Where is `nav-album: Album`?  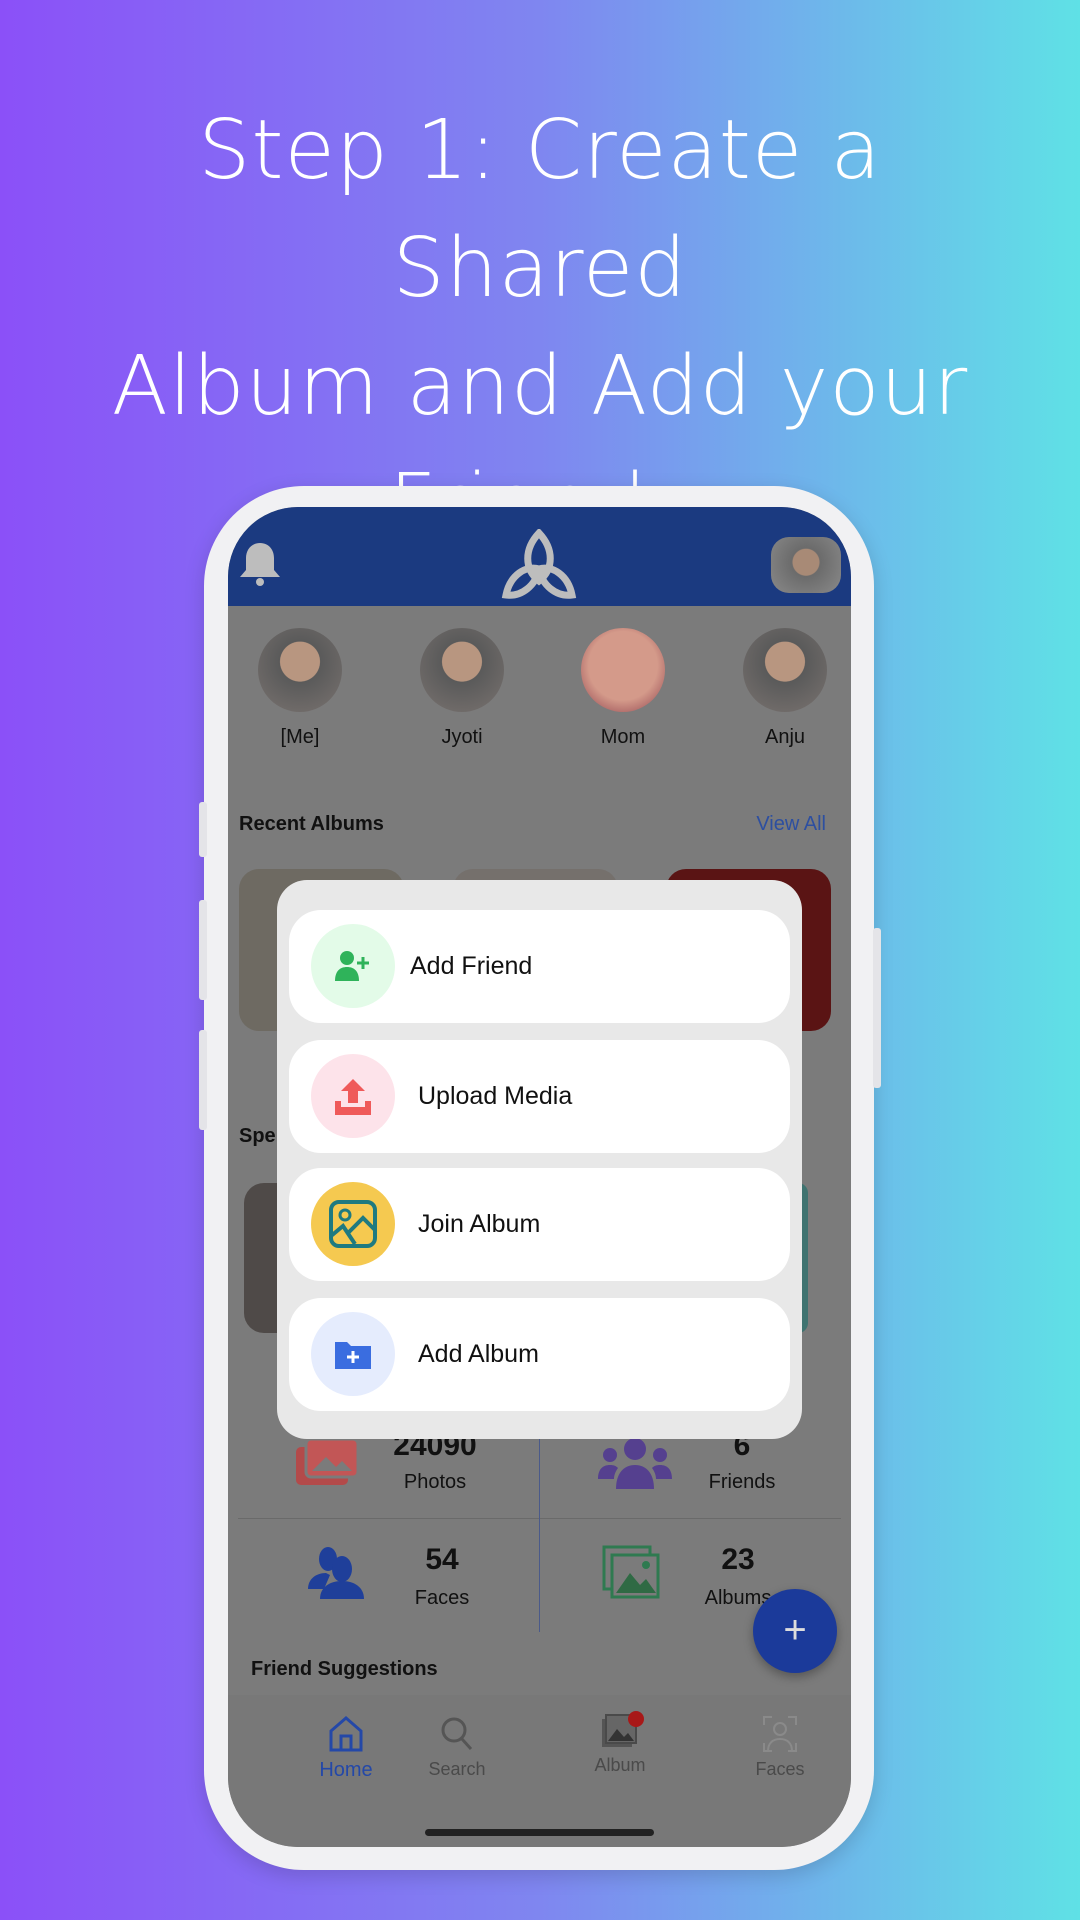
nav-album: Album is located at coordinates (620, 1751).